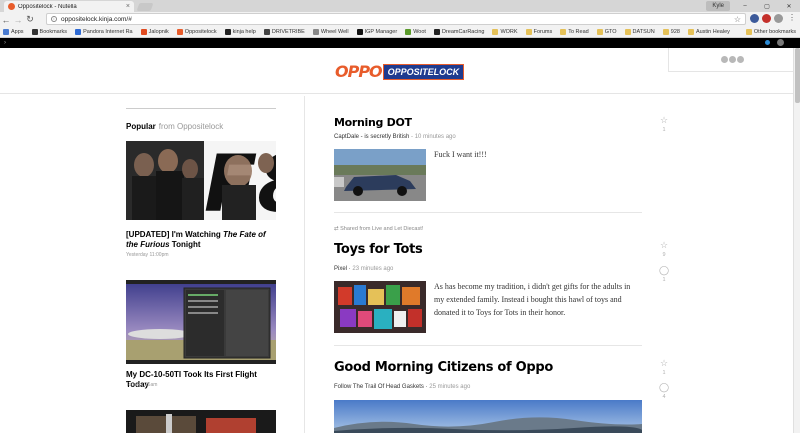 This screenshot has height=433, width=800. What do you see at coordinates (796, 240) in the screenshot?
I see `page-scrollbar` at bounding box center [796, 240].